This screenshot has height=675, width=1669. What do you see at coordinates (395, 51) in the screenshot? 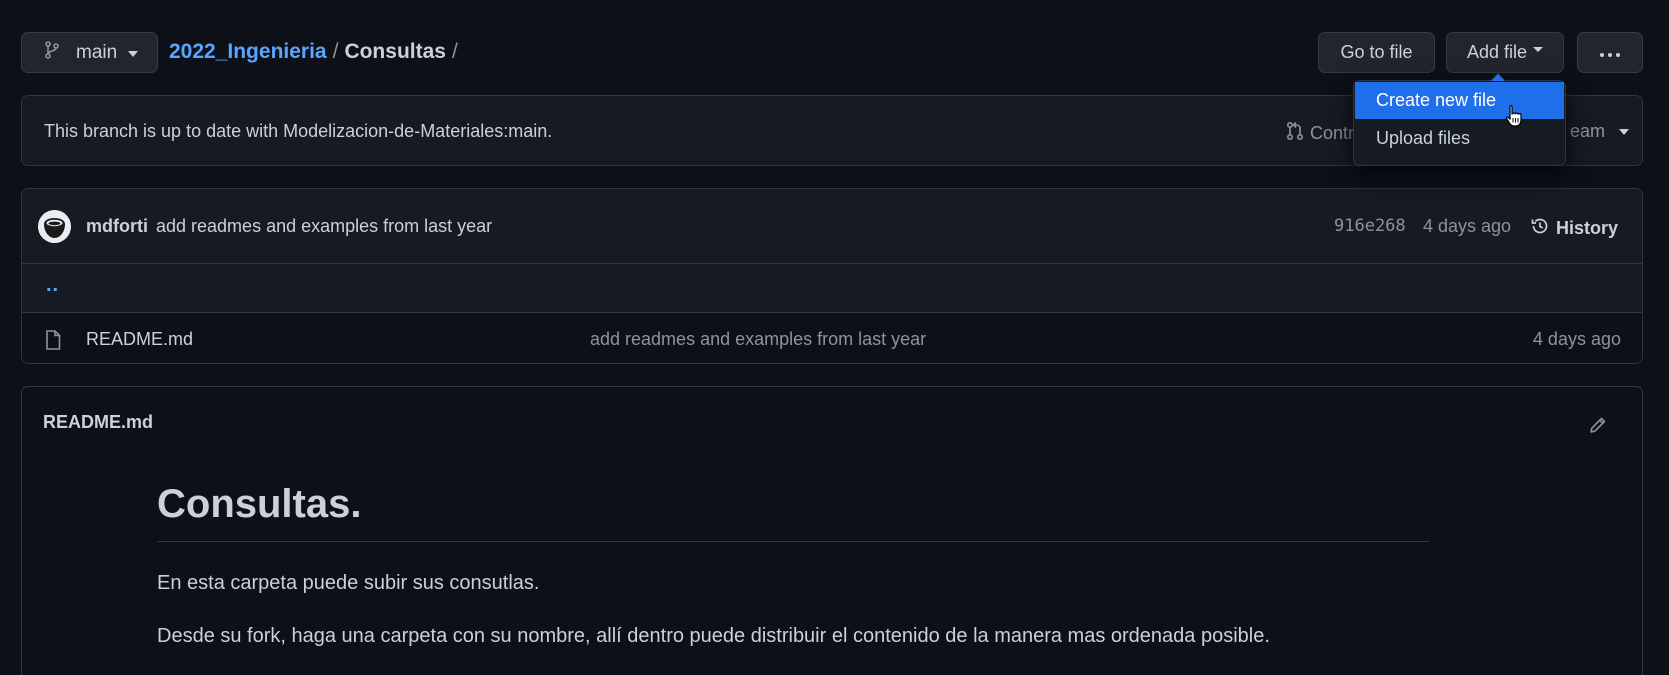
I see `breadcrumb-current: Consultas` at bounding box center [395, 51].